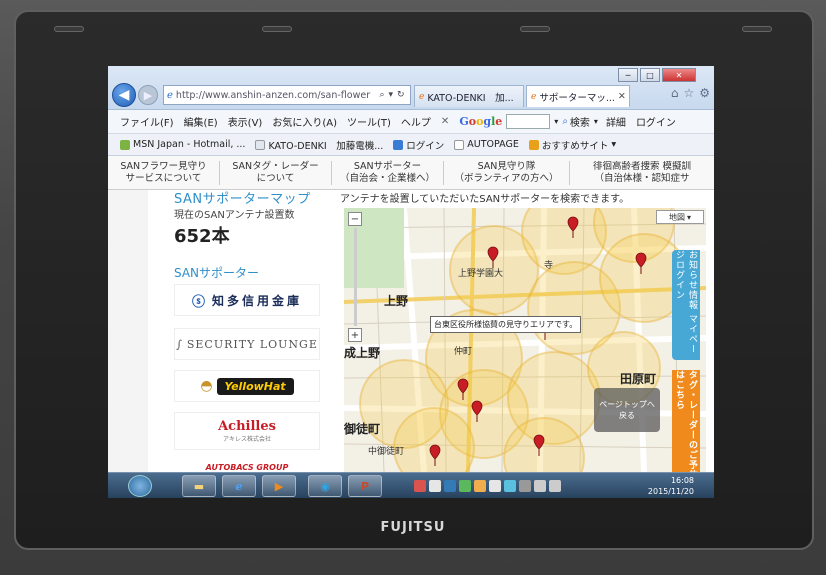  Describe the element at coordinates (650, 75) in the screenshot. I see `maximize-button: □` at that location.